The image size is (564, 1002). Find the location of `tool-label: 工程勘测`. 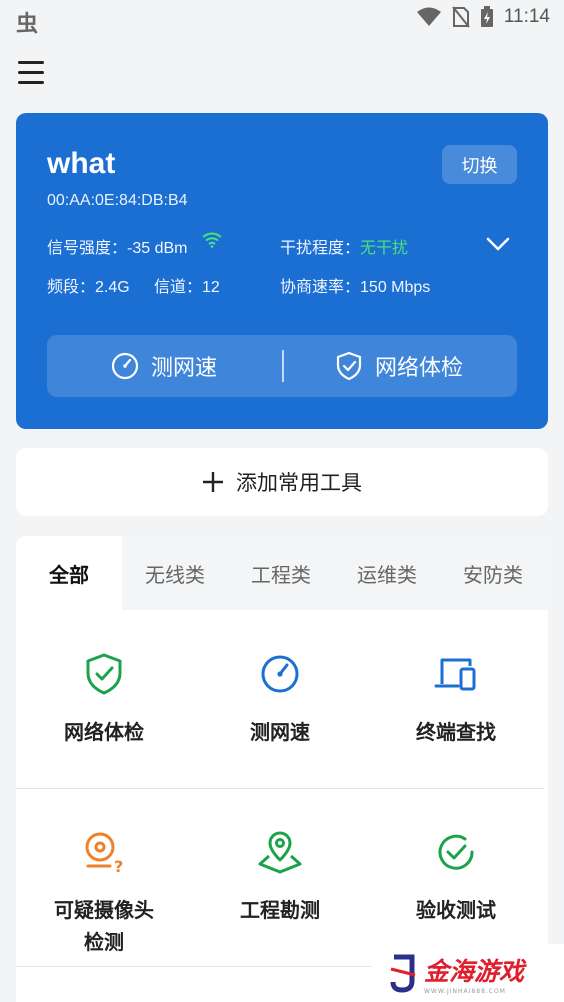

tool-label: 工程勘测 is located at coordinates (280, 910).